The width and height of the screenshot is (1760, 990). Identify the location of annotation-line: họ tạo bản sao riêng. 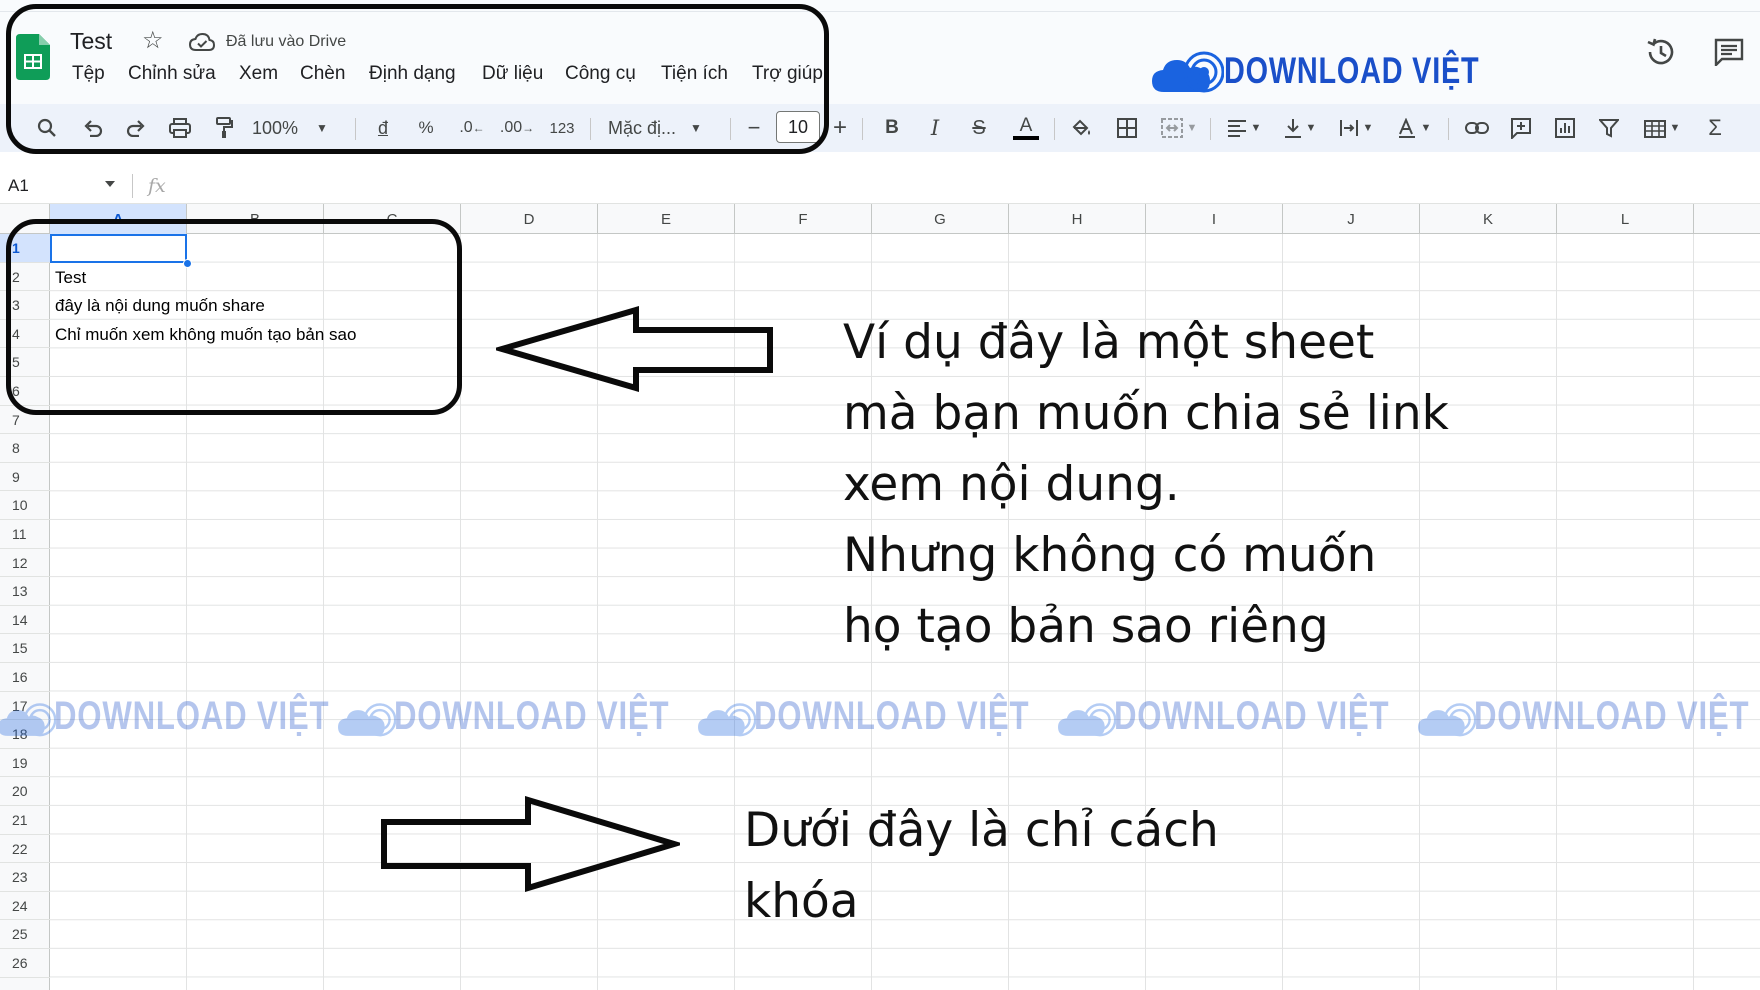
(1086, 626).